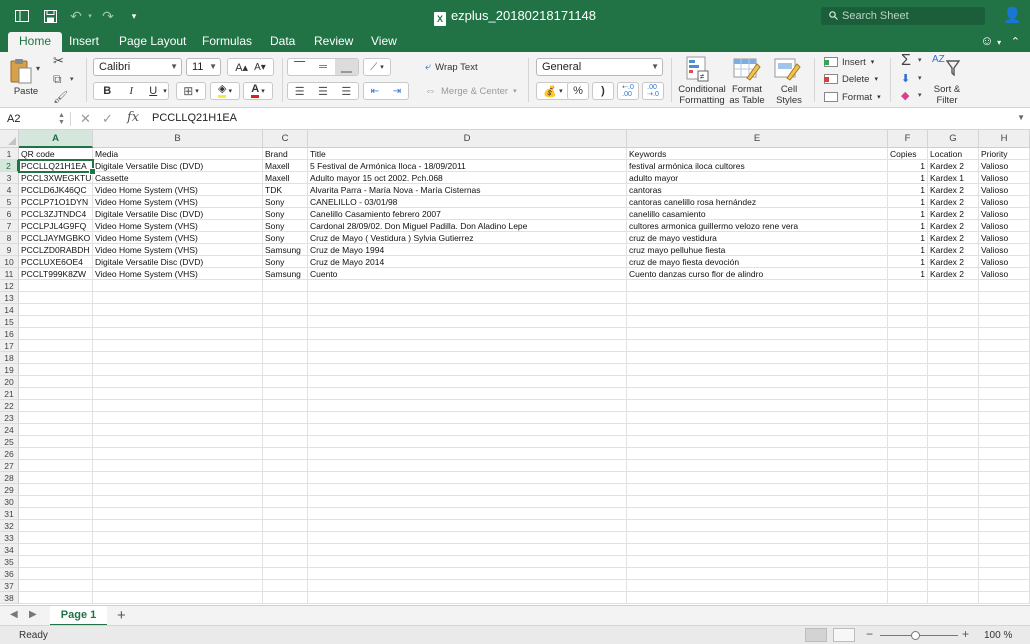 The width and height of the screenshot is (1030, 644). I want to click on row-header-25: 25, so click(9, 442).